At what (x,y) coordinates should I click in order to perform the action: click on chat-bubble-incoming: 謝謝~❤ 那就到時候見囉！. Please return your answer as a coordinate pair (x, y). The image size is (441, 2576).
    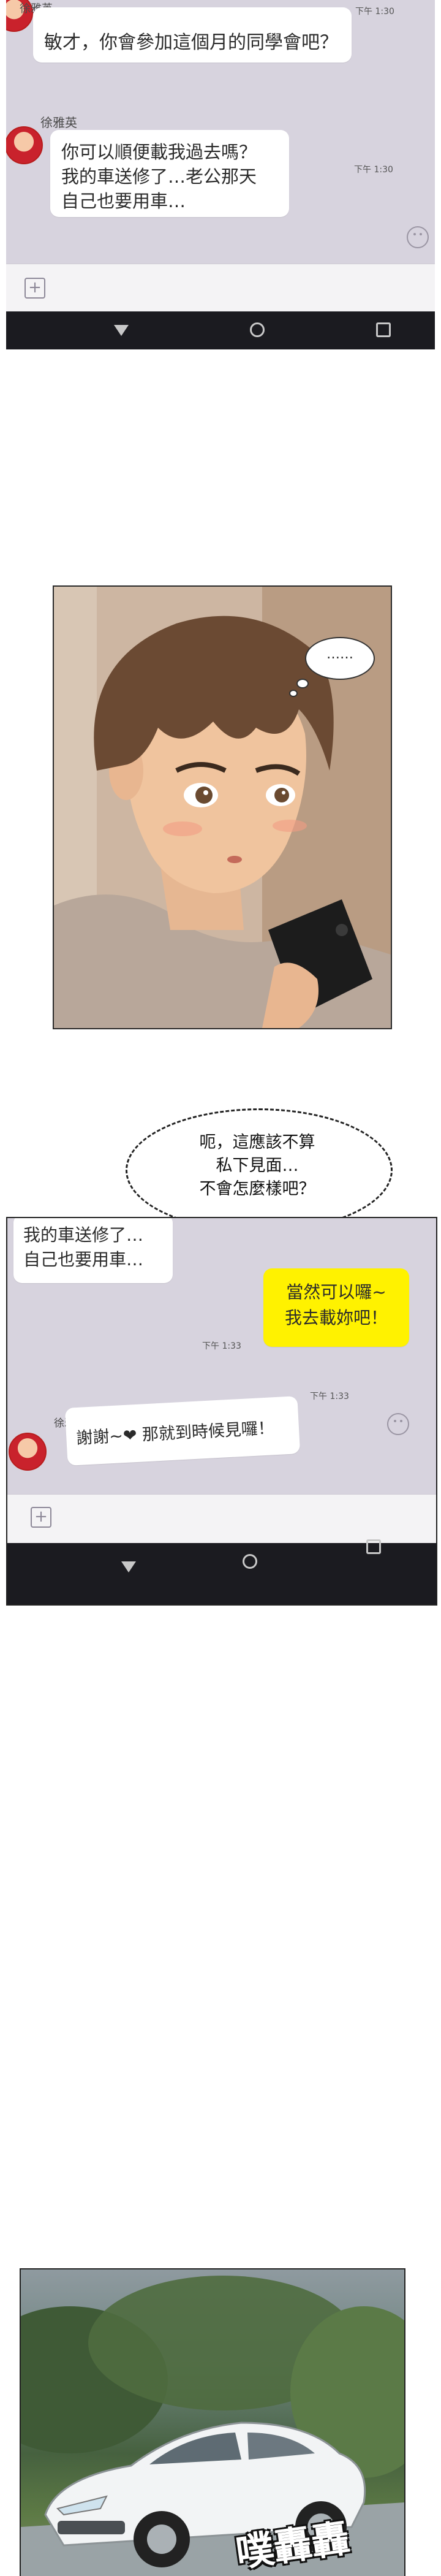
    Looking at the image, I should click on (183, 1431).